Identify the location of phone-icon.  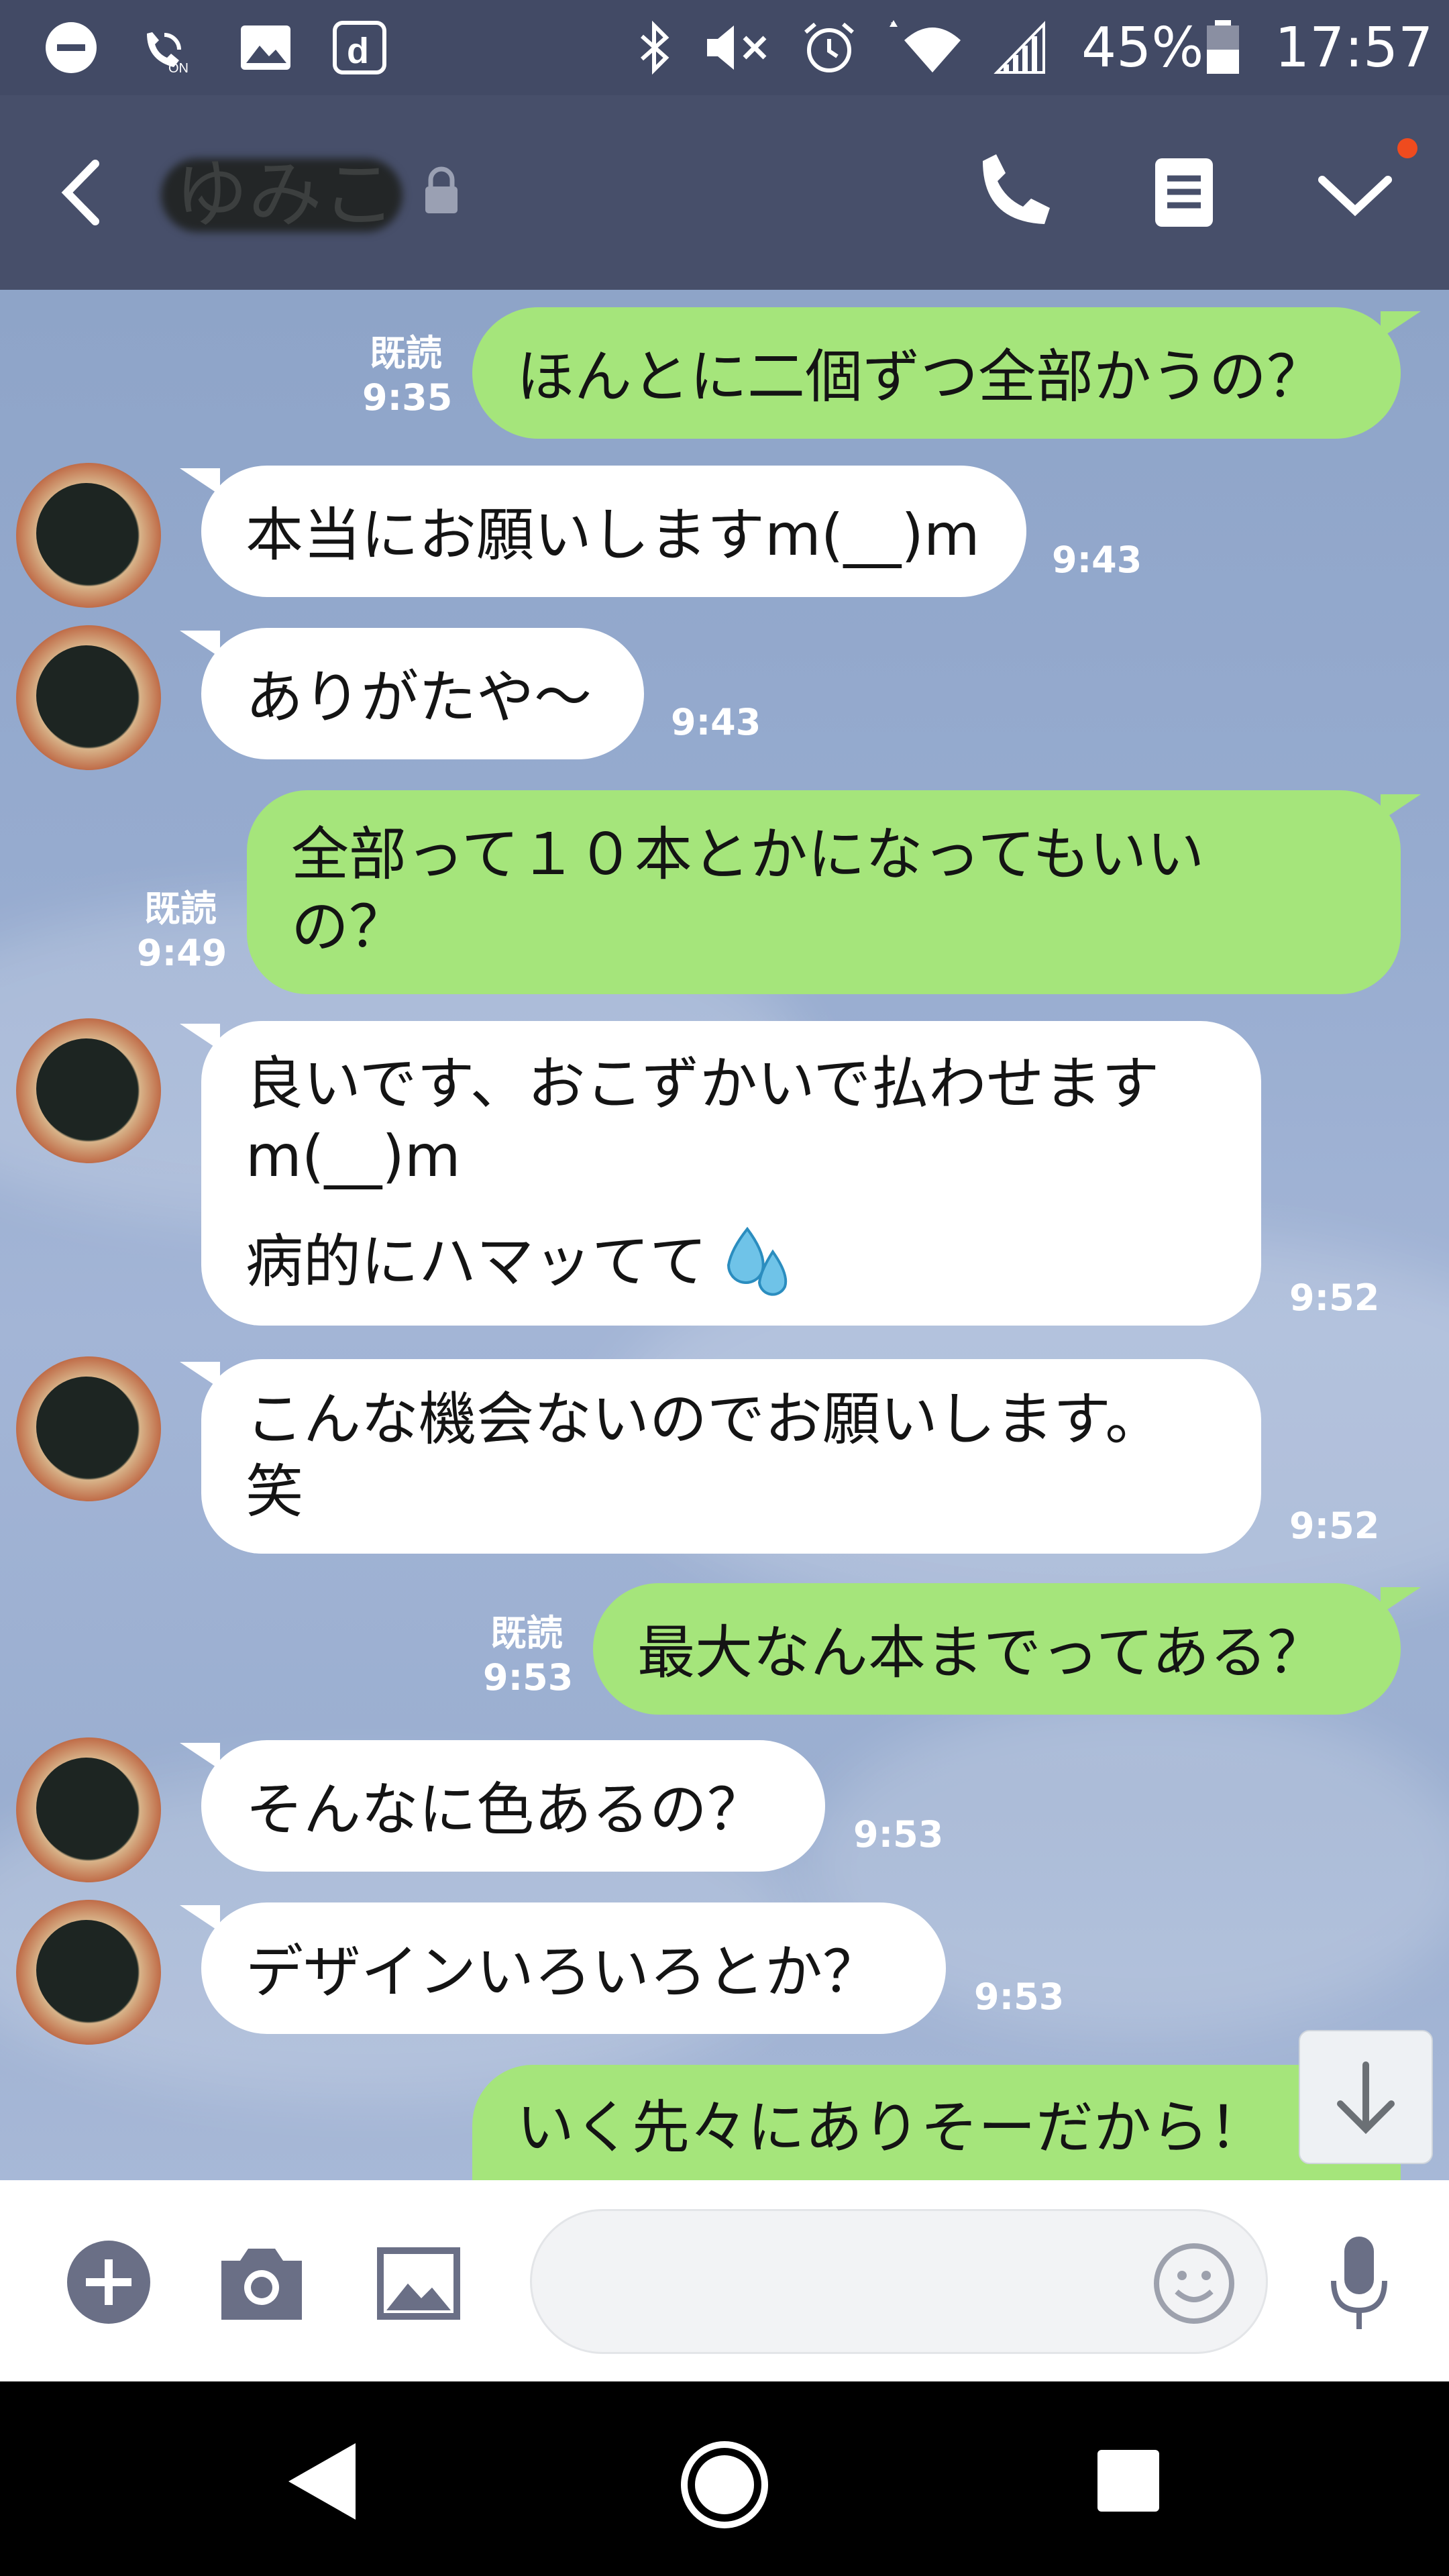
(1013, 192).